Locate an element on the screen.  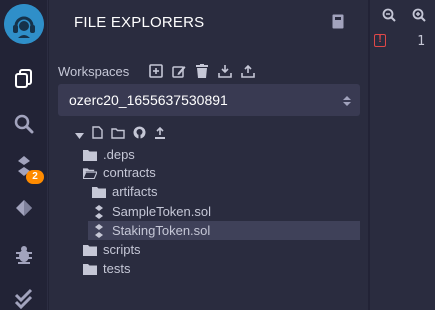
documentation-icon is located at coordinates (338, 21).